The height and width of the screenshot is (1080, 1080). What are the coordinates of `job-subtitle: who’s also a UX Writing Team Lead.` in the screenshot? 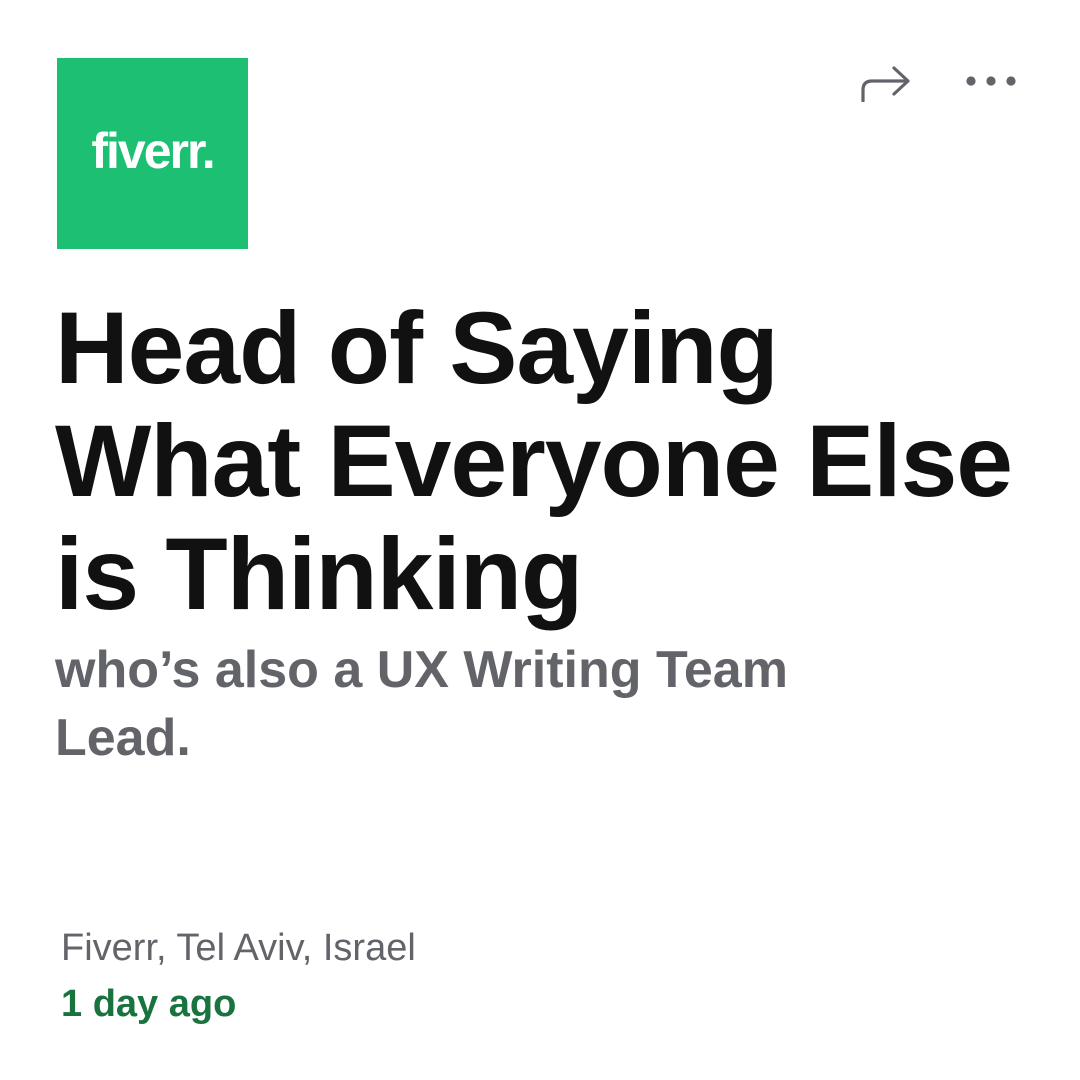 It's located at (421, 704).